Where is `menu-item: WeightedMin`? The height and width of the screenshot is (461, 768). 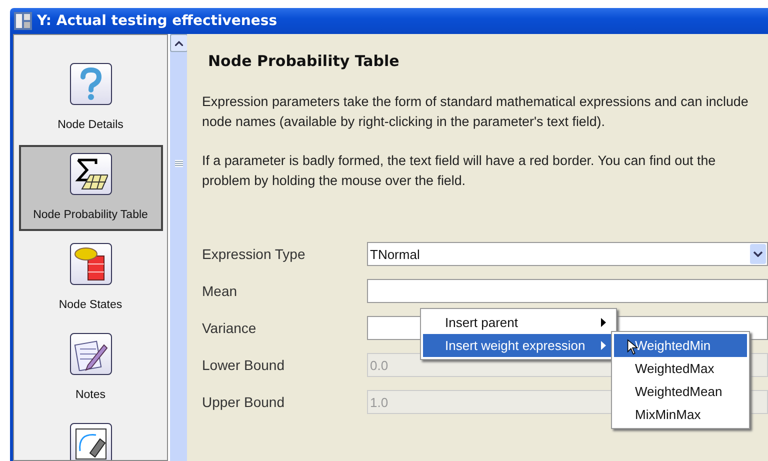 menu-item: WeightedMin is located at coordinates (680, 345).